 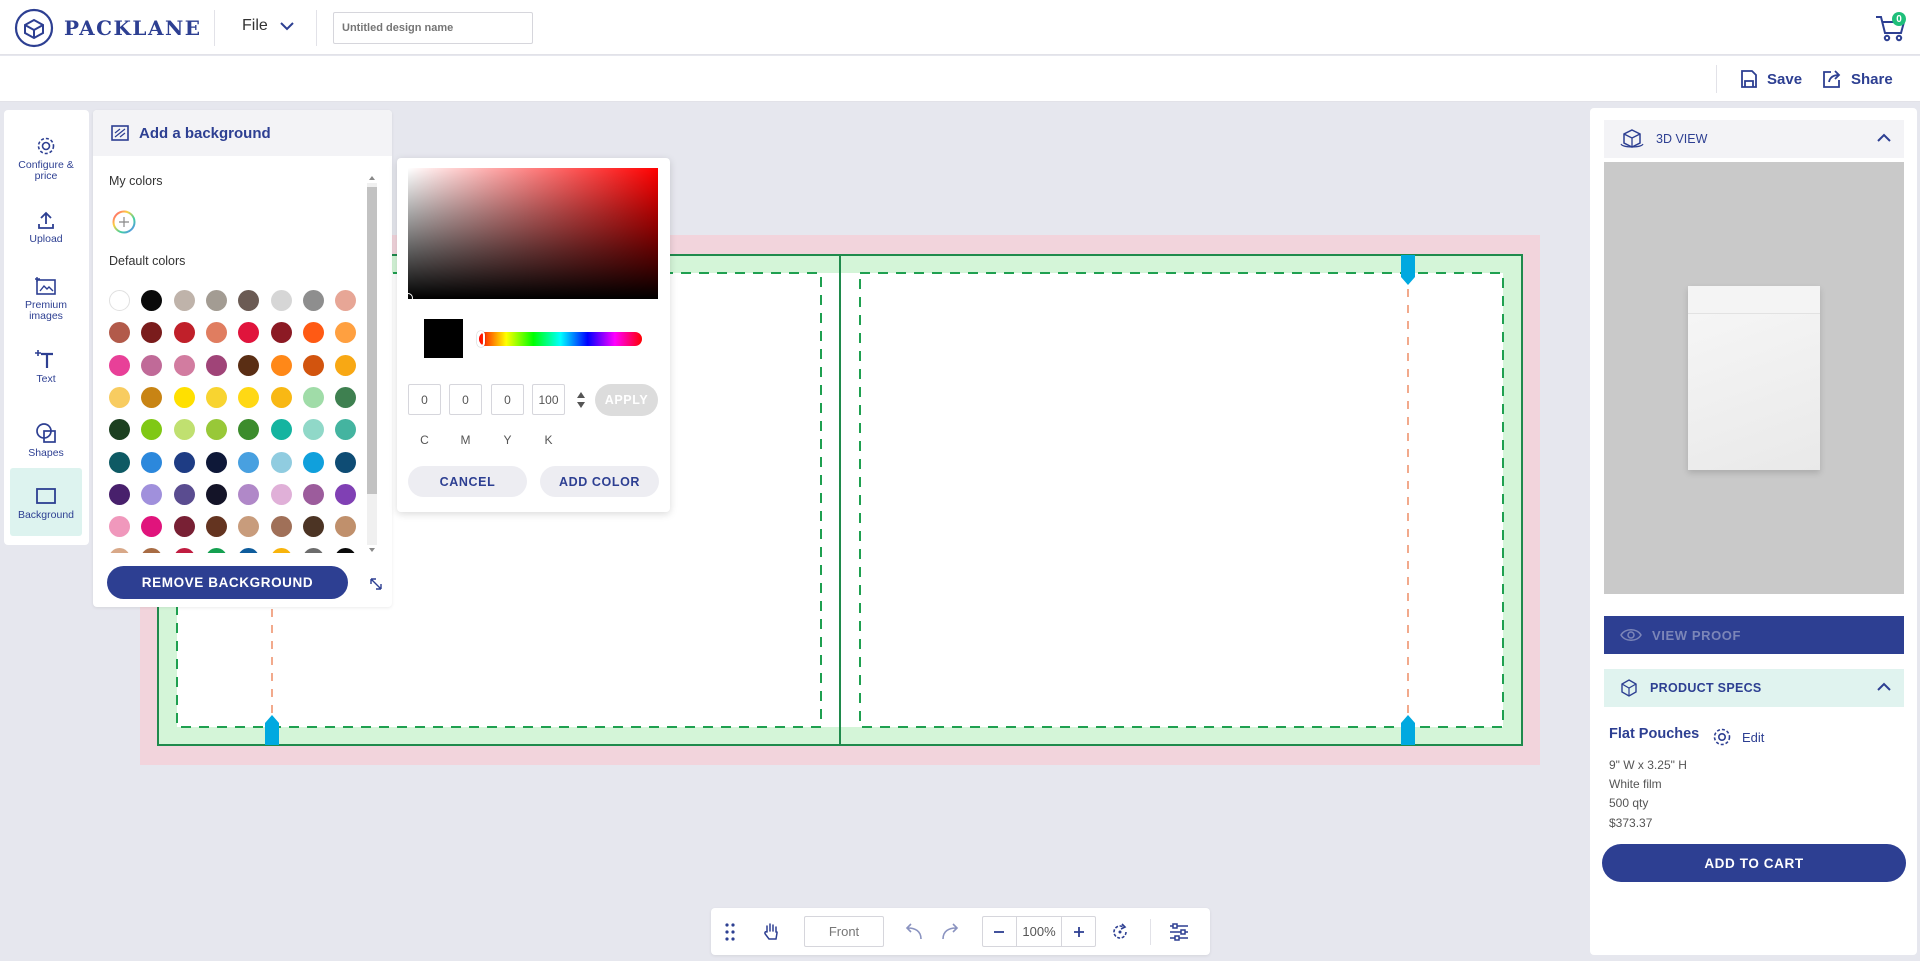 I want to click on expand-icon, so click(x=376, y=584).